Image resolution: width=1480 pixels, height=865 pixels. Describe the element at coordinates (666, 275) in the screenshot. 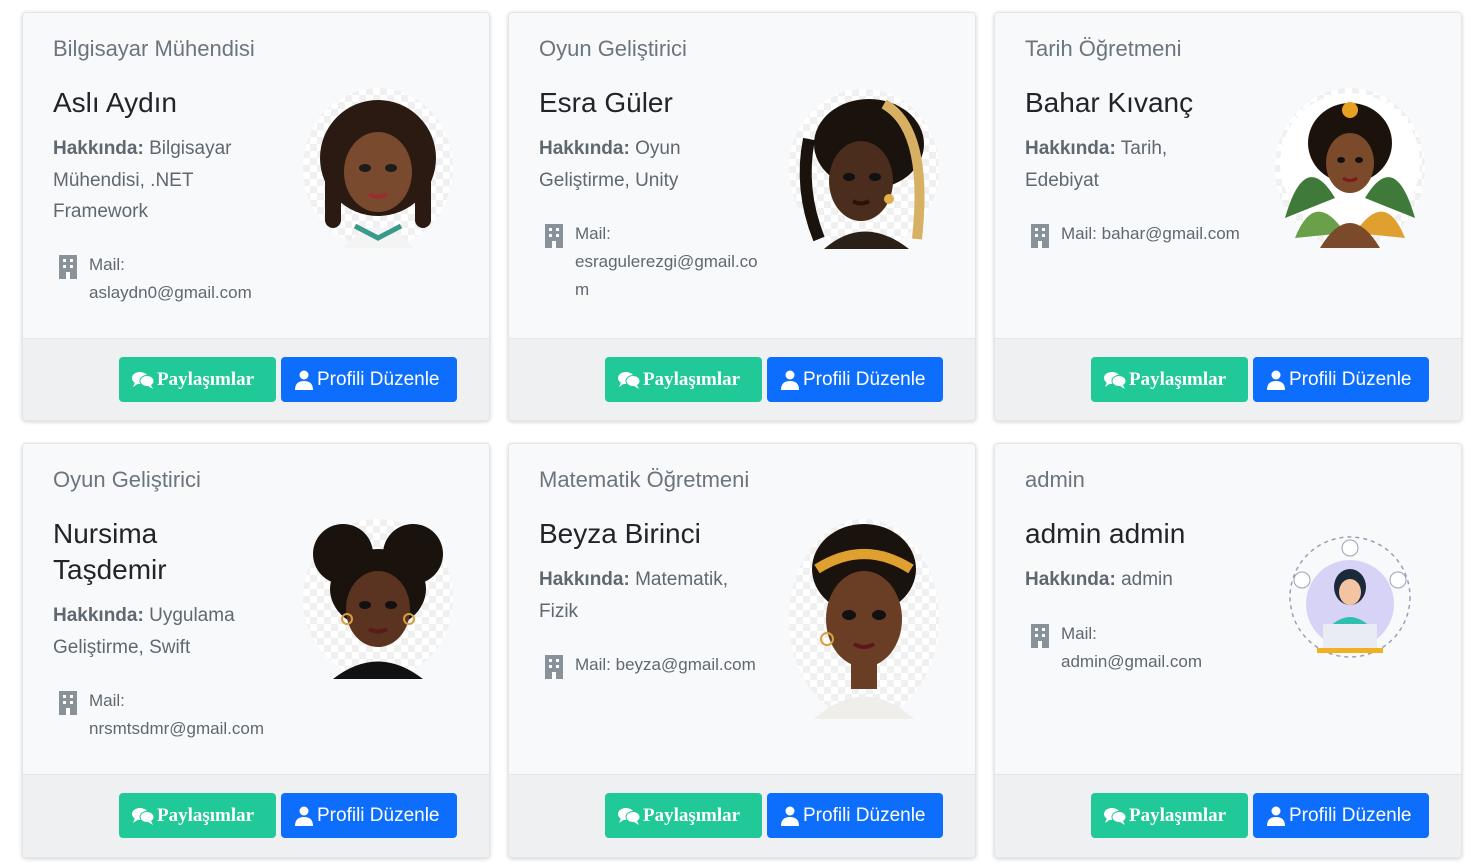

I see `mail-address: esragulerezgi@gmail.com` at that location.